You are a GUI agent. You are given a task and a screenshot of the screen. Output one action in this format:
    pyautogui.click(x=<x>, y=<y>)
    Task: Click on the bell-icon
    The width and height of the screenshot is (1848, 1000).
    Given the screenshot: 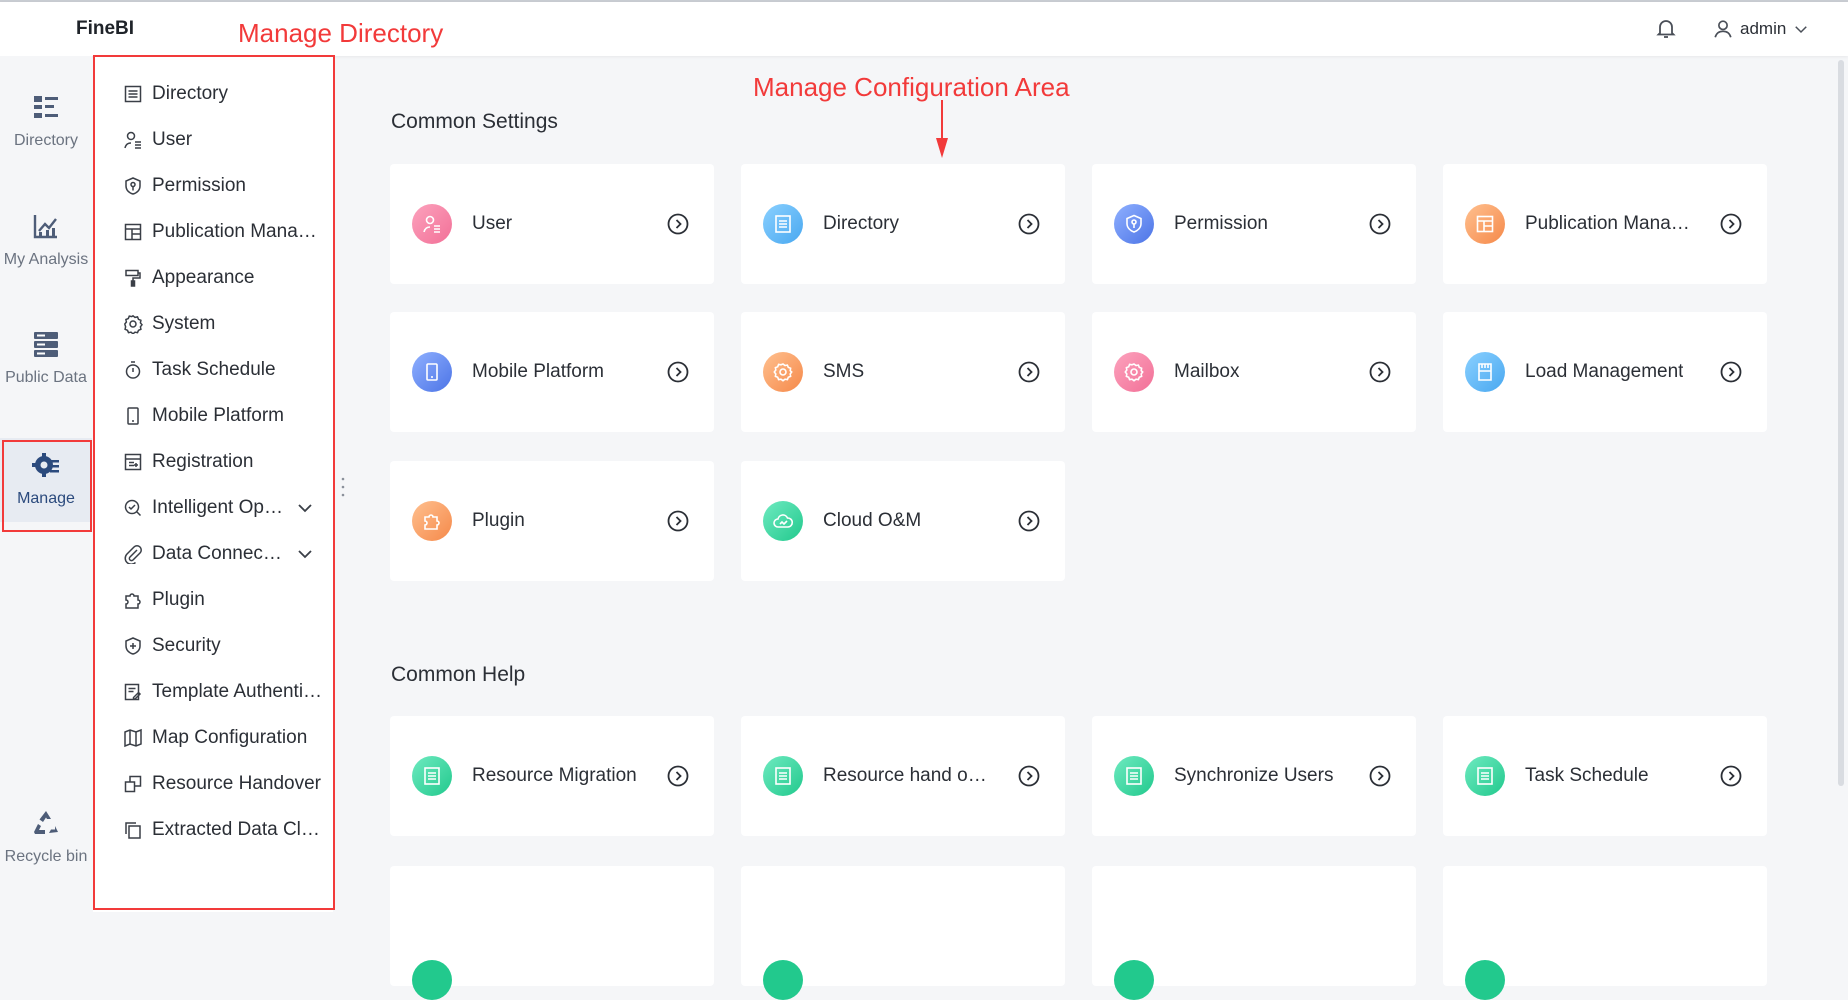 What is the action you would take?
    pyautogui.click(x=1666, y=28)
    